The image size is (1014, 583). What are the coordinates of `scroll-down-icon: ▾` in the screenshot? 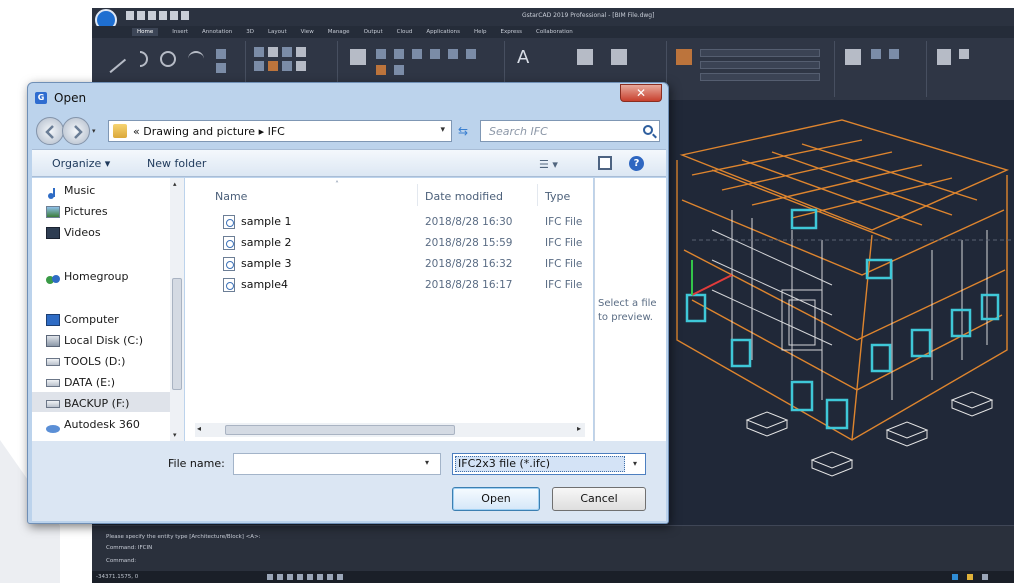 It's located at (175, 435).